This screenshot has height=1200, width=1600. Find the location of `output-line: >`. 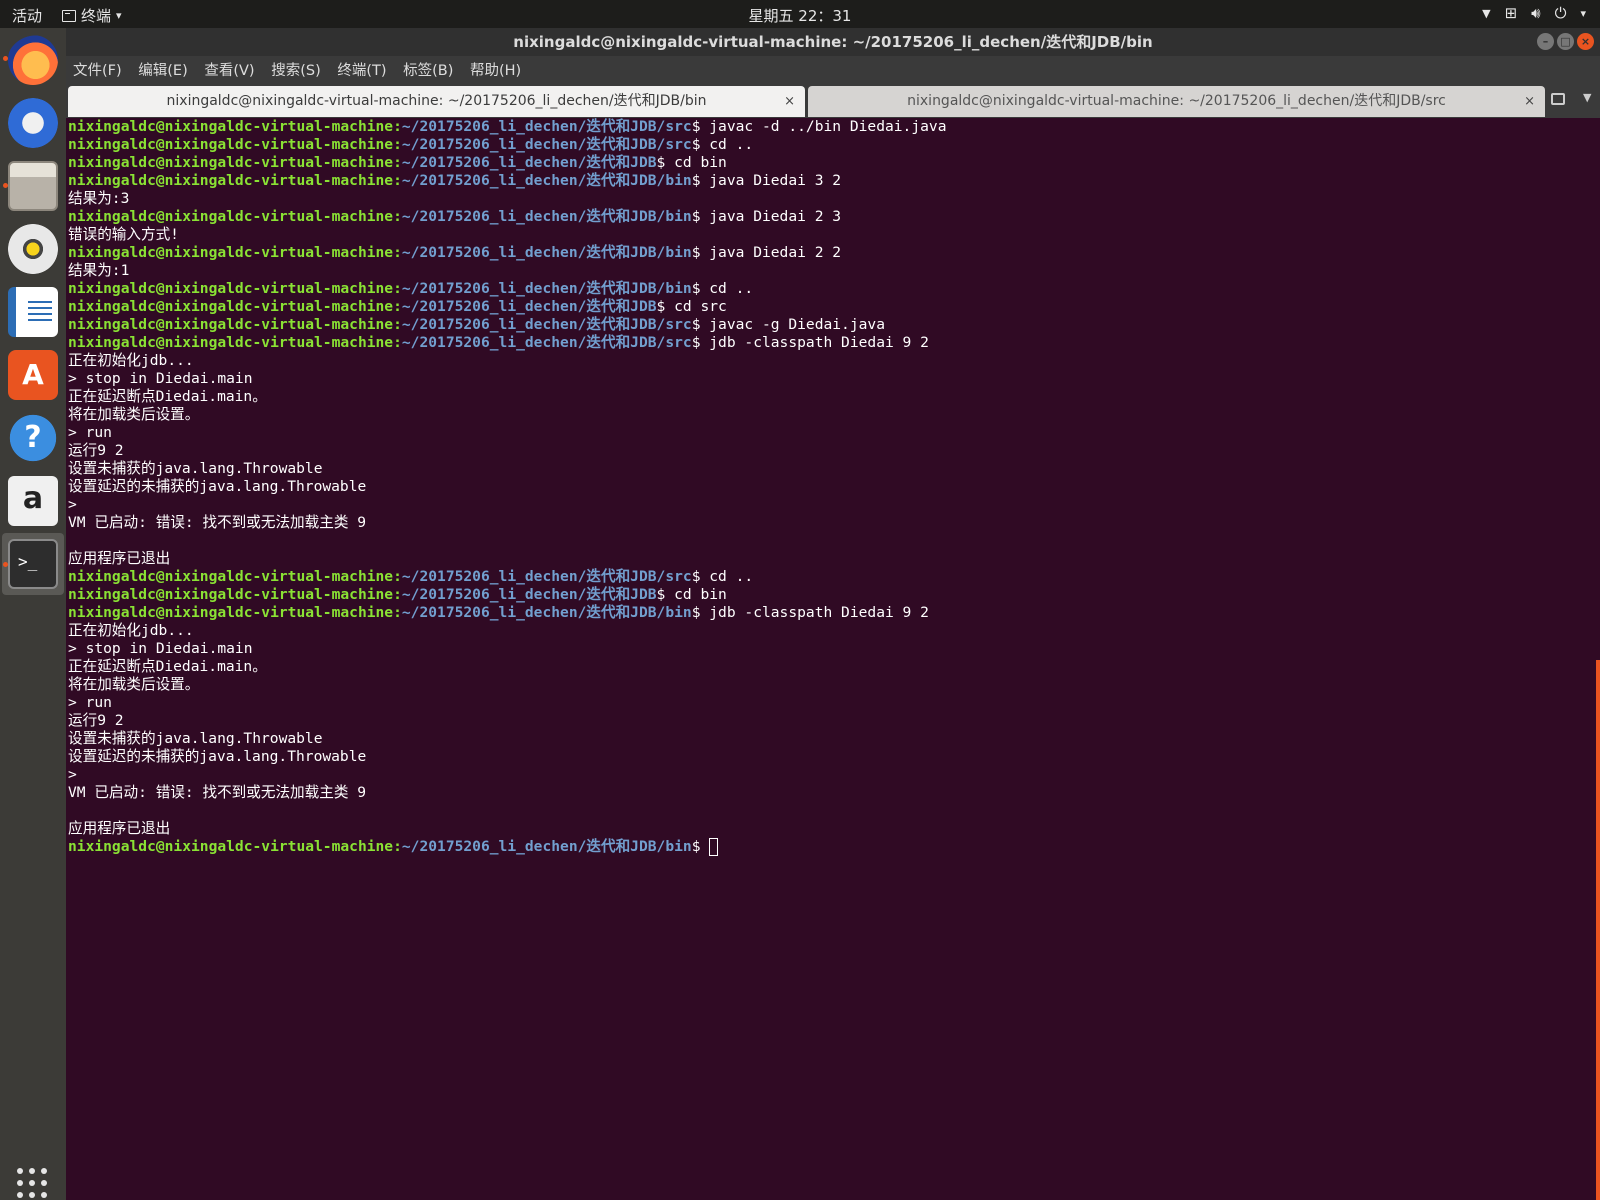

output-line: > is located at coordinates (833, 775).